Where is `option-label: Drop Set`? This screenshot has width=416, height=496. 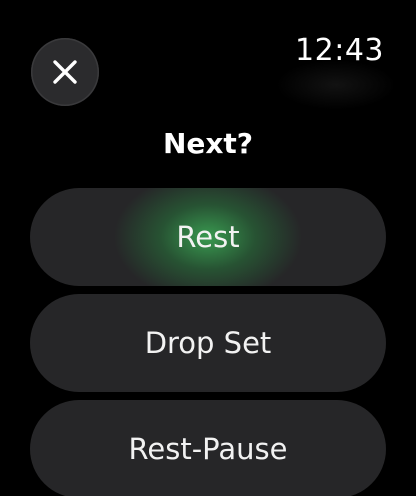 option-label: Drop Set is located at coordinates (208, 343).